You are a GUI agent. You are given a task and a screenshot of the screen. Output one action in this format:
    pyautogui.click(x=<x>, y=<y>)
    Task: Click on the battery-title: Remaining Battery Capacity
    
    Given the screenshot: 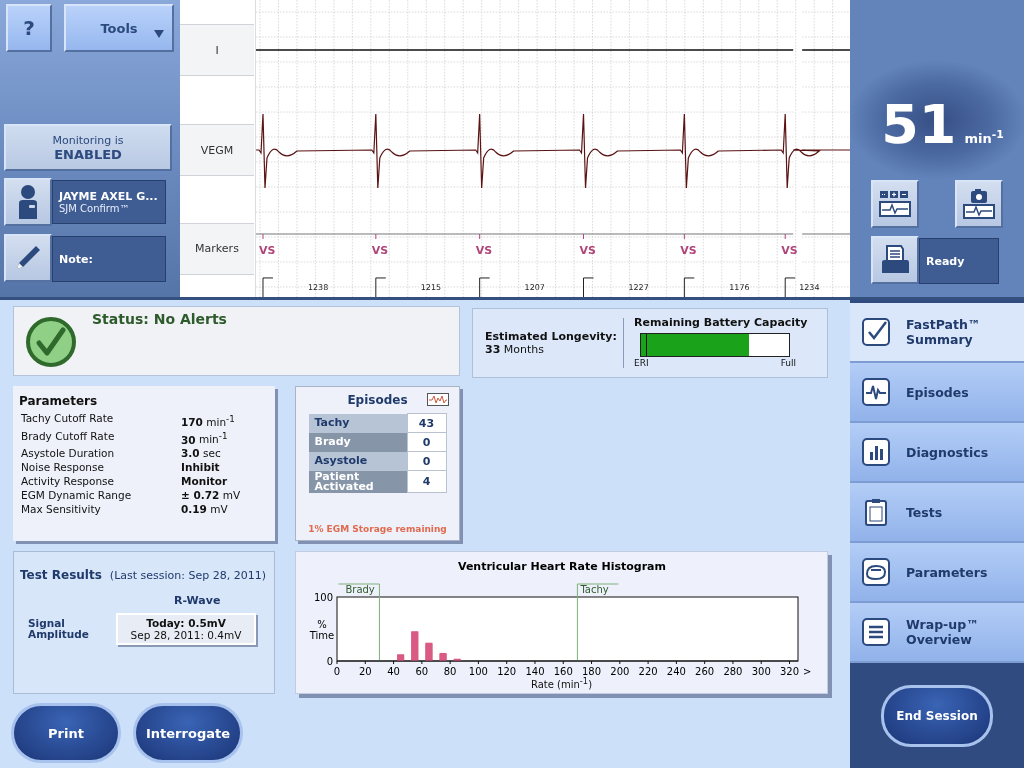 What is the action you would take?
    pyautogui.click(x=721, y=322)
    